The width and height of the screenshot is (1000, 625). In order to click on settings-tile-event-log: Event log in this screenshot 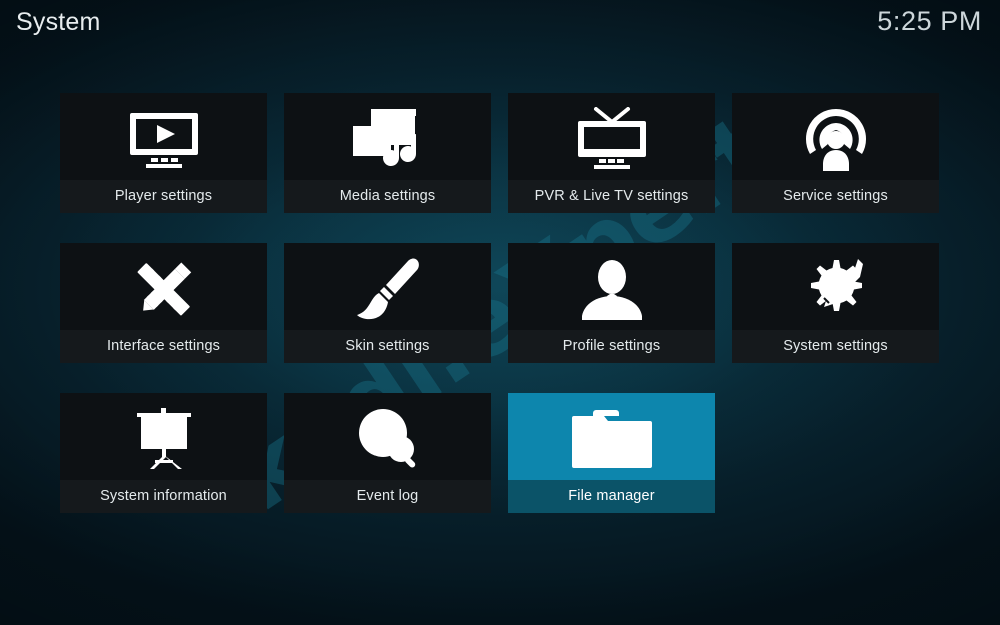, I will do `click(387, 453)`.